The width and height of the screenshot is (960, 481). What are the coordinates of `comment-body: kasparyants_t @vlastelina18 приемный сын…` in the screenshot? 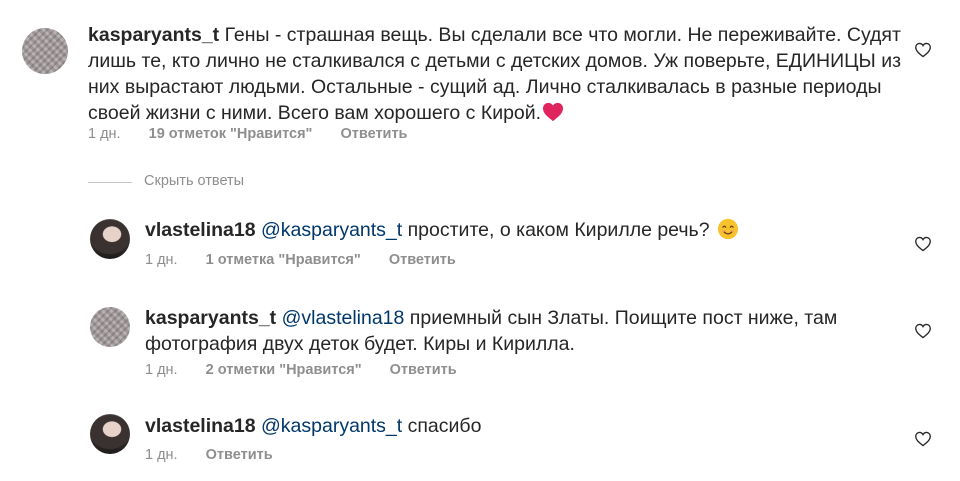 It's located at (515, 331).